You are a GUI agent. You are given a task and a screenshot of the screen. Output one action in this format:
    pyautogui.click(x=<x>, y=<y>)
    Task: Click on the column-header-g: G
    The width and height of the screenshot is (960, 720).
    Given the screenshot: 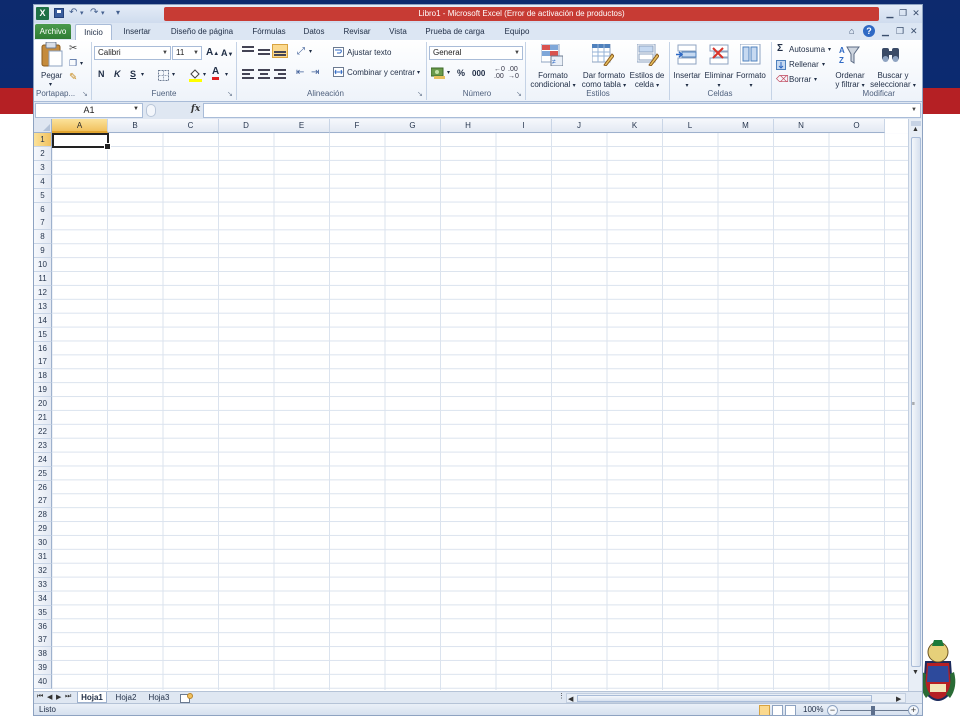 What is the action you would take?
    pyautogui.click(x=413, y=126)
    